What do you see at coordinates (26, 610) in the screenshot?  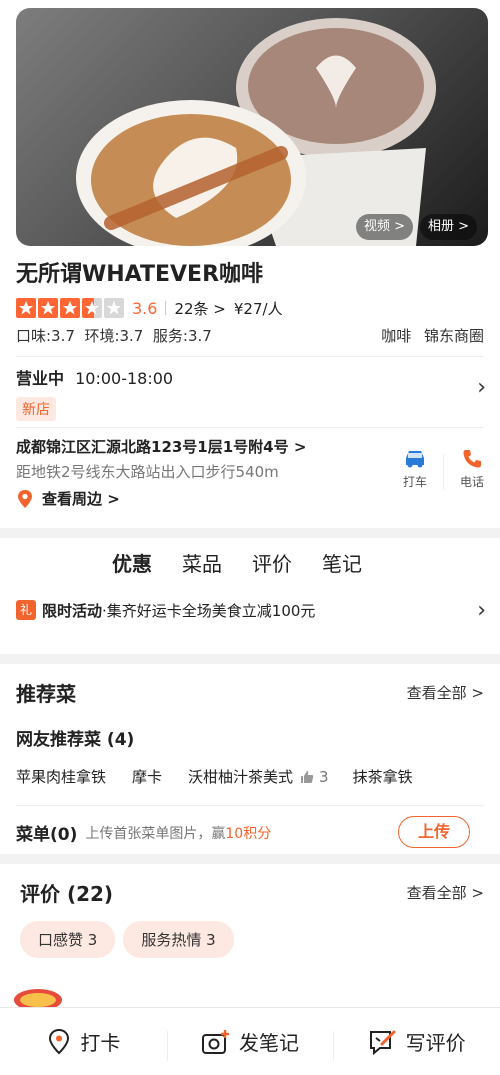 I see `gift-icon: 礼` at bounding box center [26, 610].